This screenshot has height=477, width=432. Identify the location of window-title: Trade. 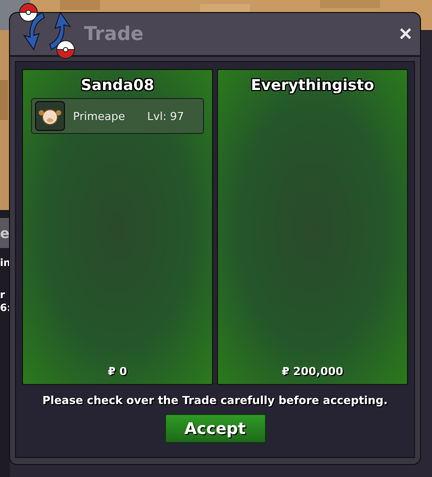
(114, 34).